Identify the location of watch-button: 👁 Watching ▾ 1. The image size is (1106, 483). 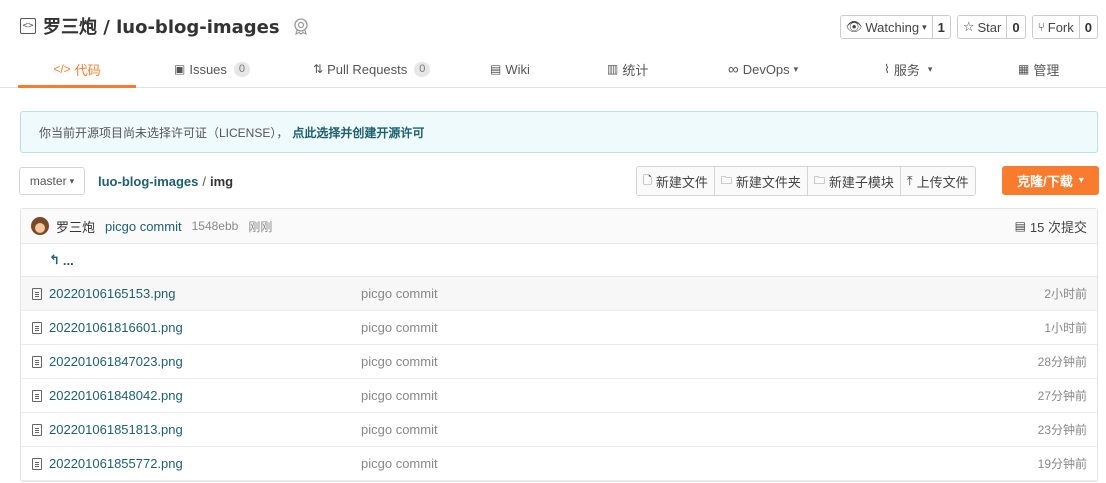
(895, 27).